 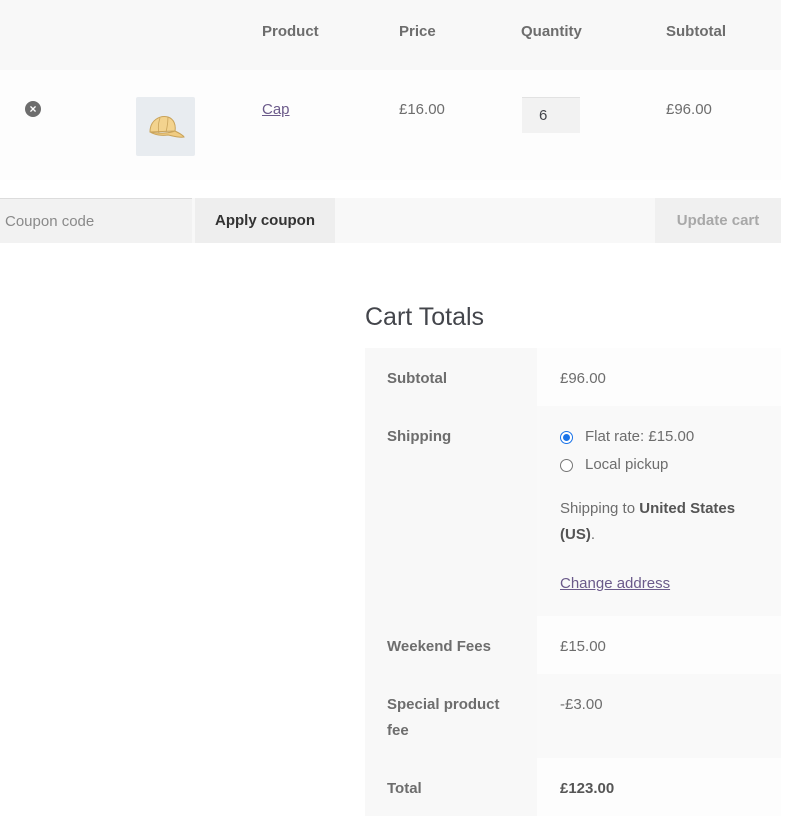 What do you see at coordinates (96, 220) in the screenshot?
I see `coupon-code-input` at bounding box center [96, 220].